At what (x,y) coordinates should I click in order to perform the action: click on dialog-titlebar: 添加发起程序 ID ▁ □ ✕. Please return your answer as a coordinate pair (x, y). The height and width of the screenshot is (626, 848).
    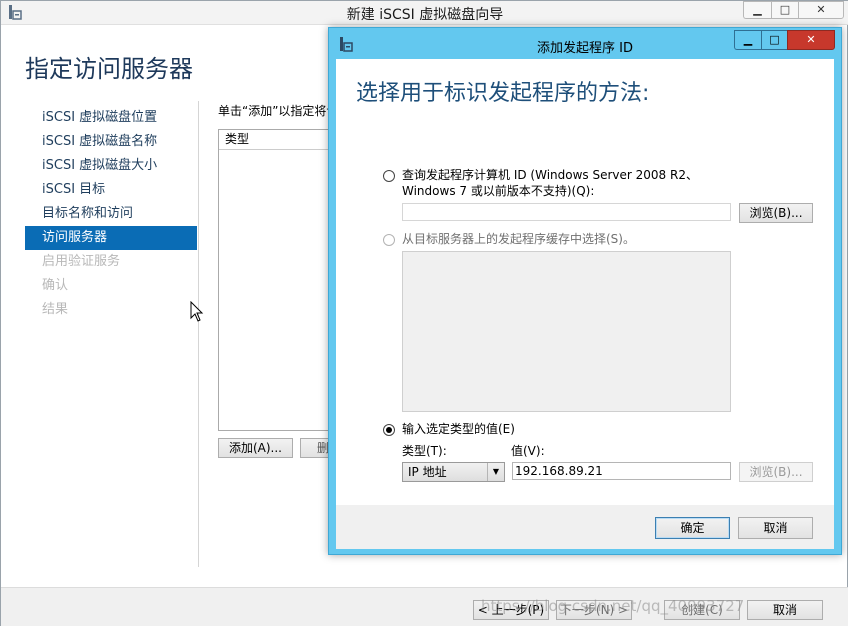
    Looking at the image, I should click on (585, 43).